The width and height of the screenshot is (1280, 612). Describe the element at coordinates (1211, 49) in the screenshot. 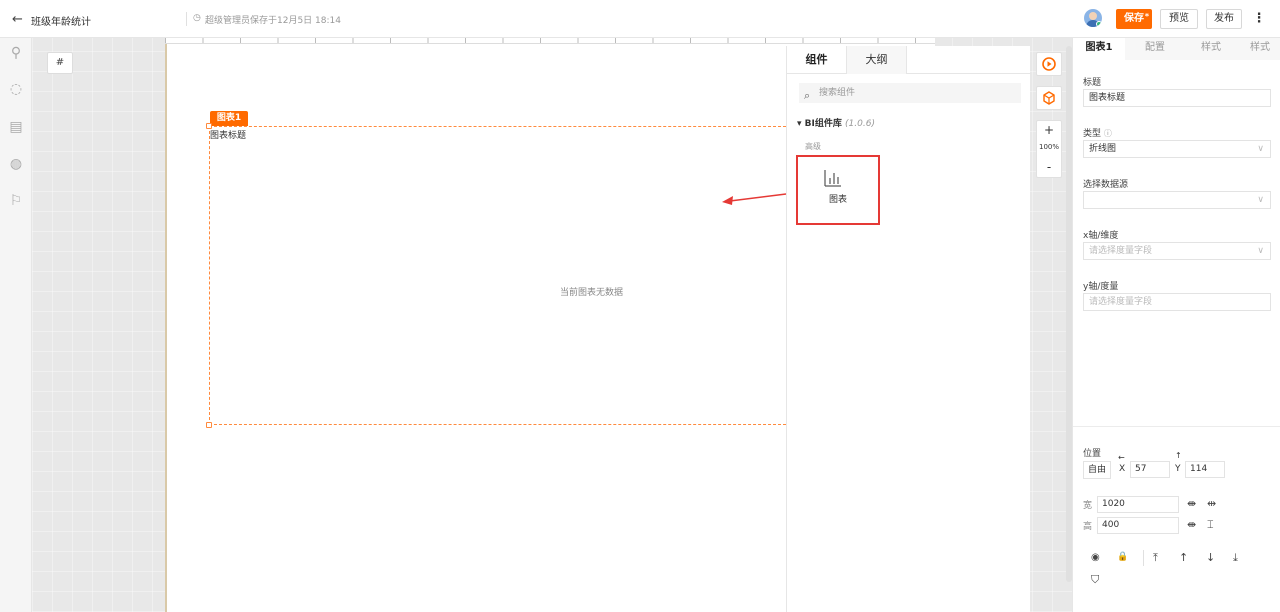

I see `tab-style: 样式` at that location.